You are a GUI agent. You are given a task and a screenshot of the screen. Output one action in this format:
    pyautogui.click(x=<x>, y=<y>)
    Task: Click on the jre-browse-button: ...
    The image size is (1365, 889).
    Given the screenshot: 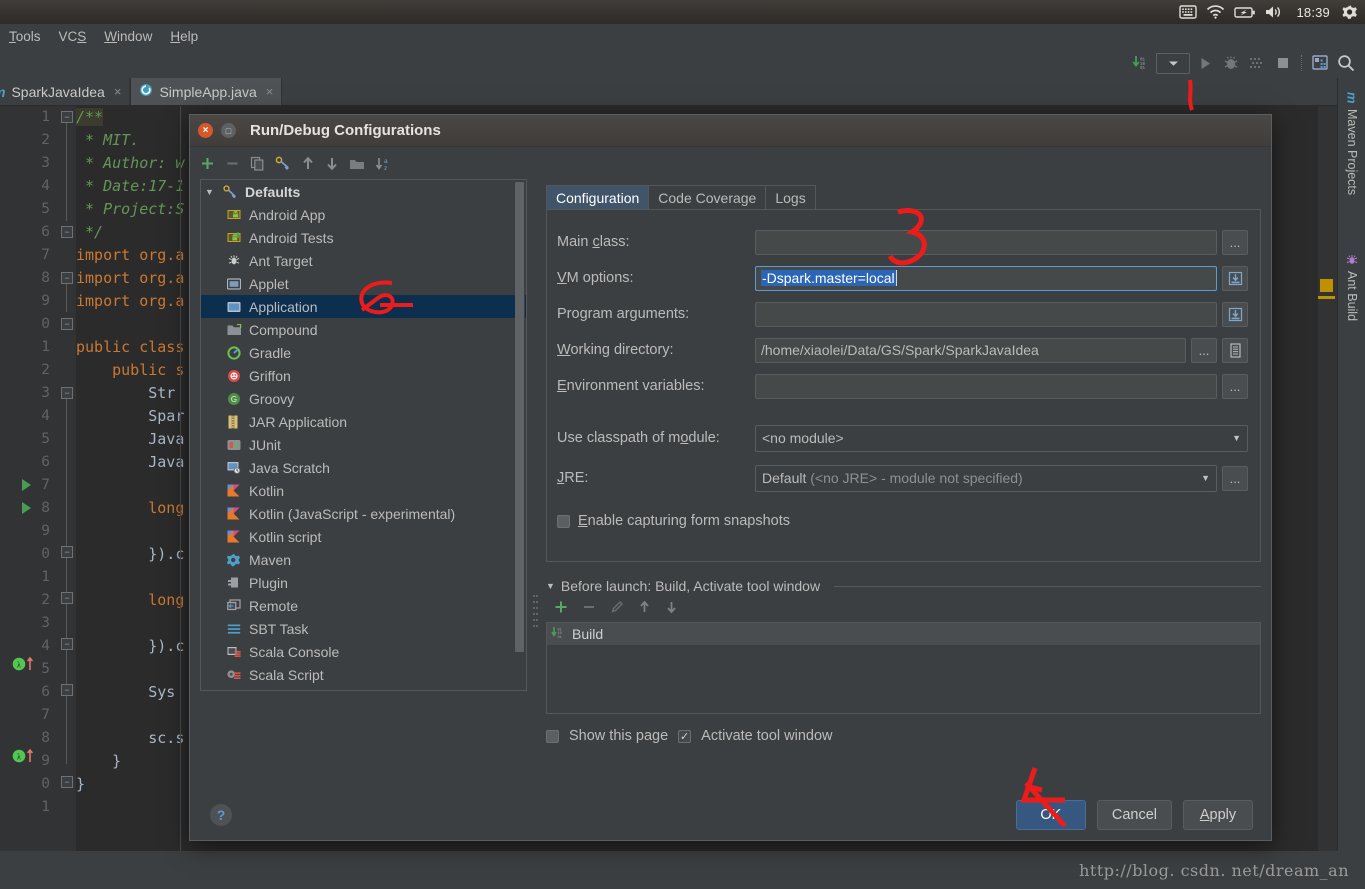 What is the action you would take?
    pyautogui.click(x=1235, y=478)
    